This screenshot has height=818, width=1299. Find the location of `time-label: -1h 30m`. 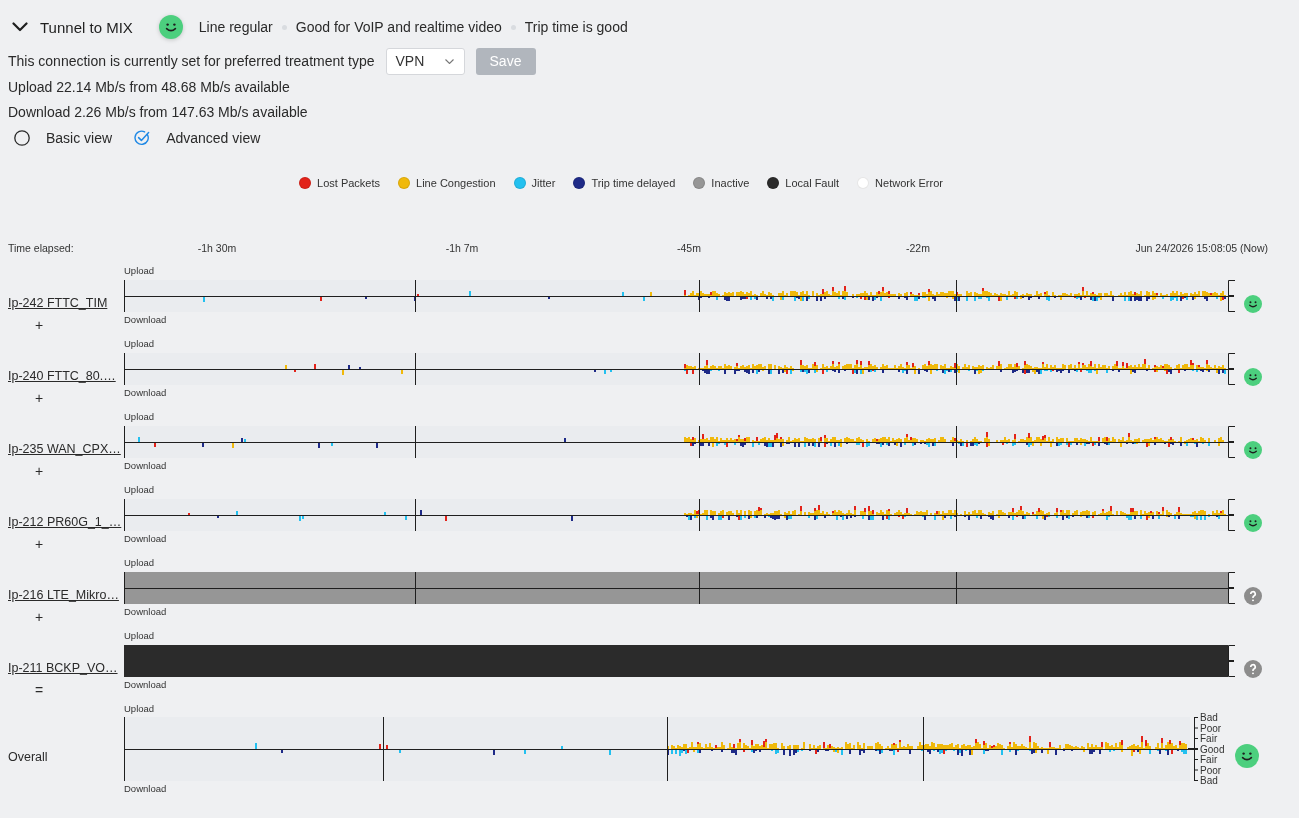

time-label: -1h 30m is located at coordinates (217, 248).